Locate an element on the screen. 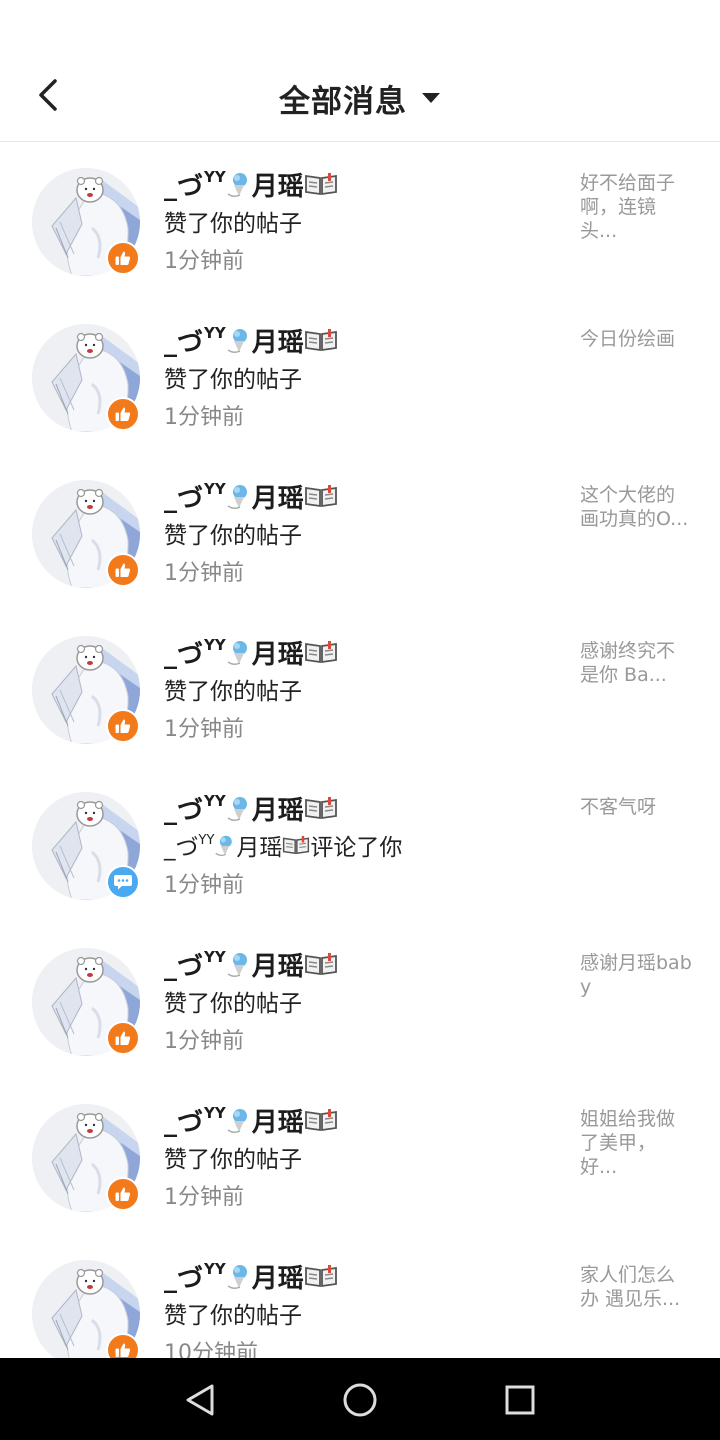 This screenshot has width=720, height=1440. post-preview: 不客气呀 is located at coordinates (636, 807).